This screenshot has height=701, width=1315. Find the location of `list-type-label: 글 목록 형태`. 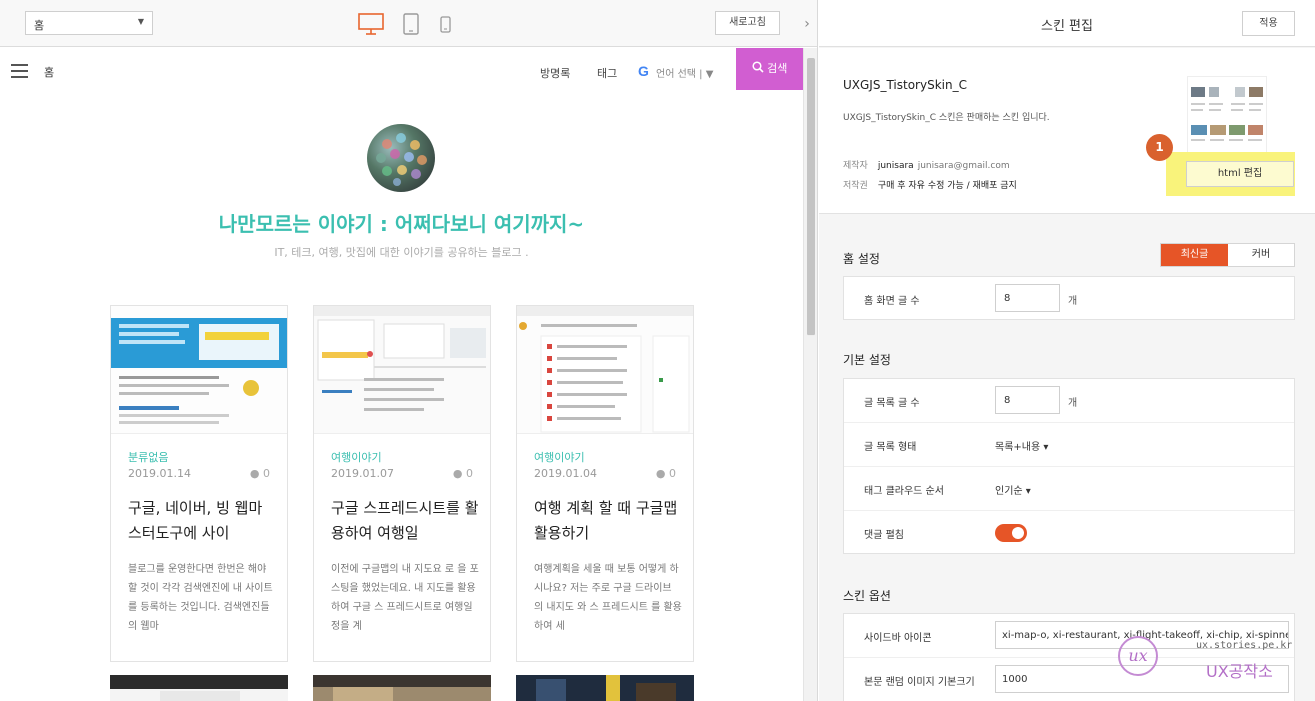

list-type-label: 글 목록 형태 is located at coordinates (890, 447).